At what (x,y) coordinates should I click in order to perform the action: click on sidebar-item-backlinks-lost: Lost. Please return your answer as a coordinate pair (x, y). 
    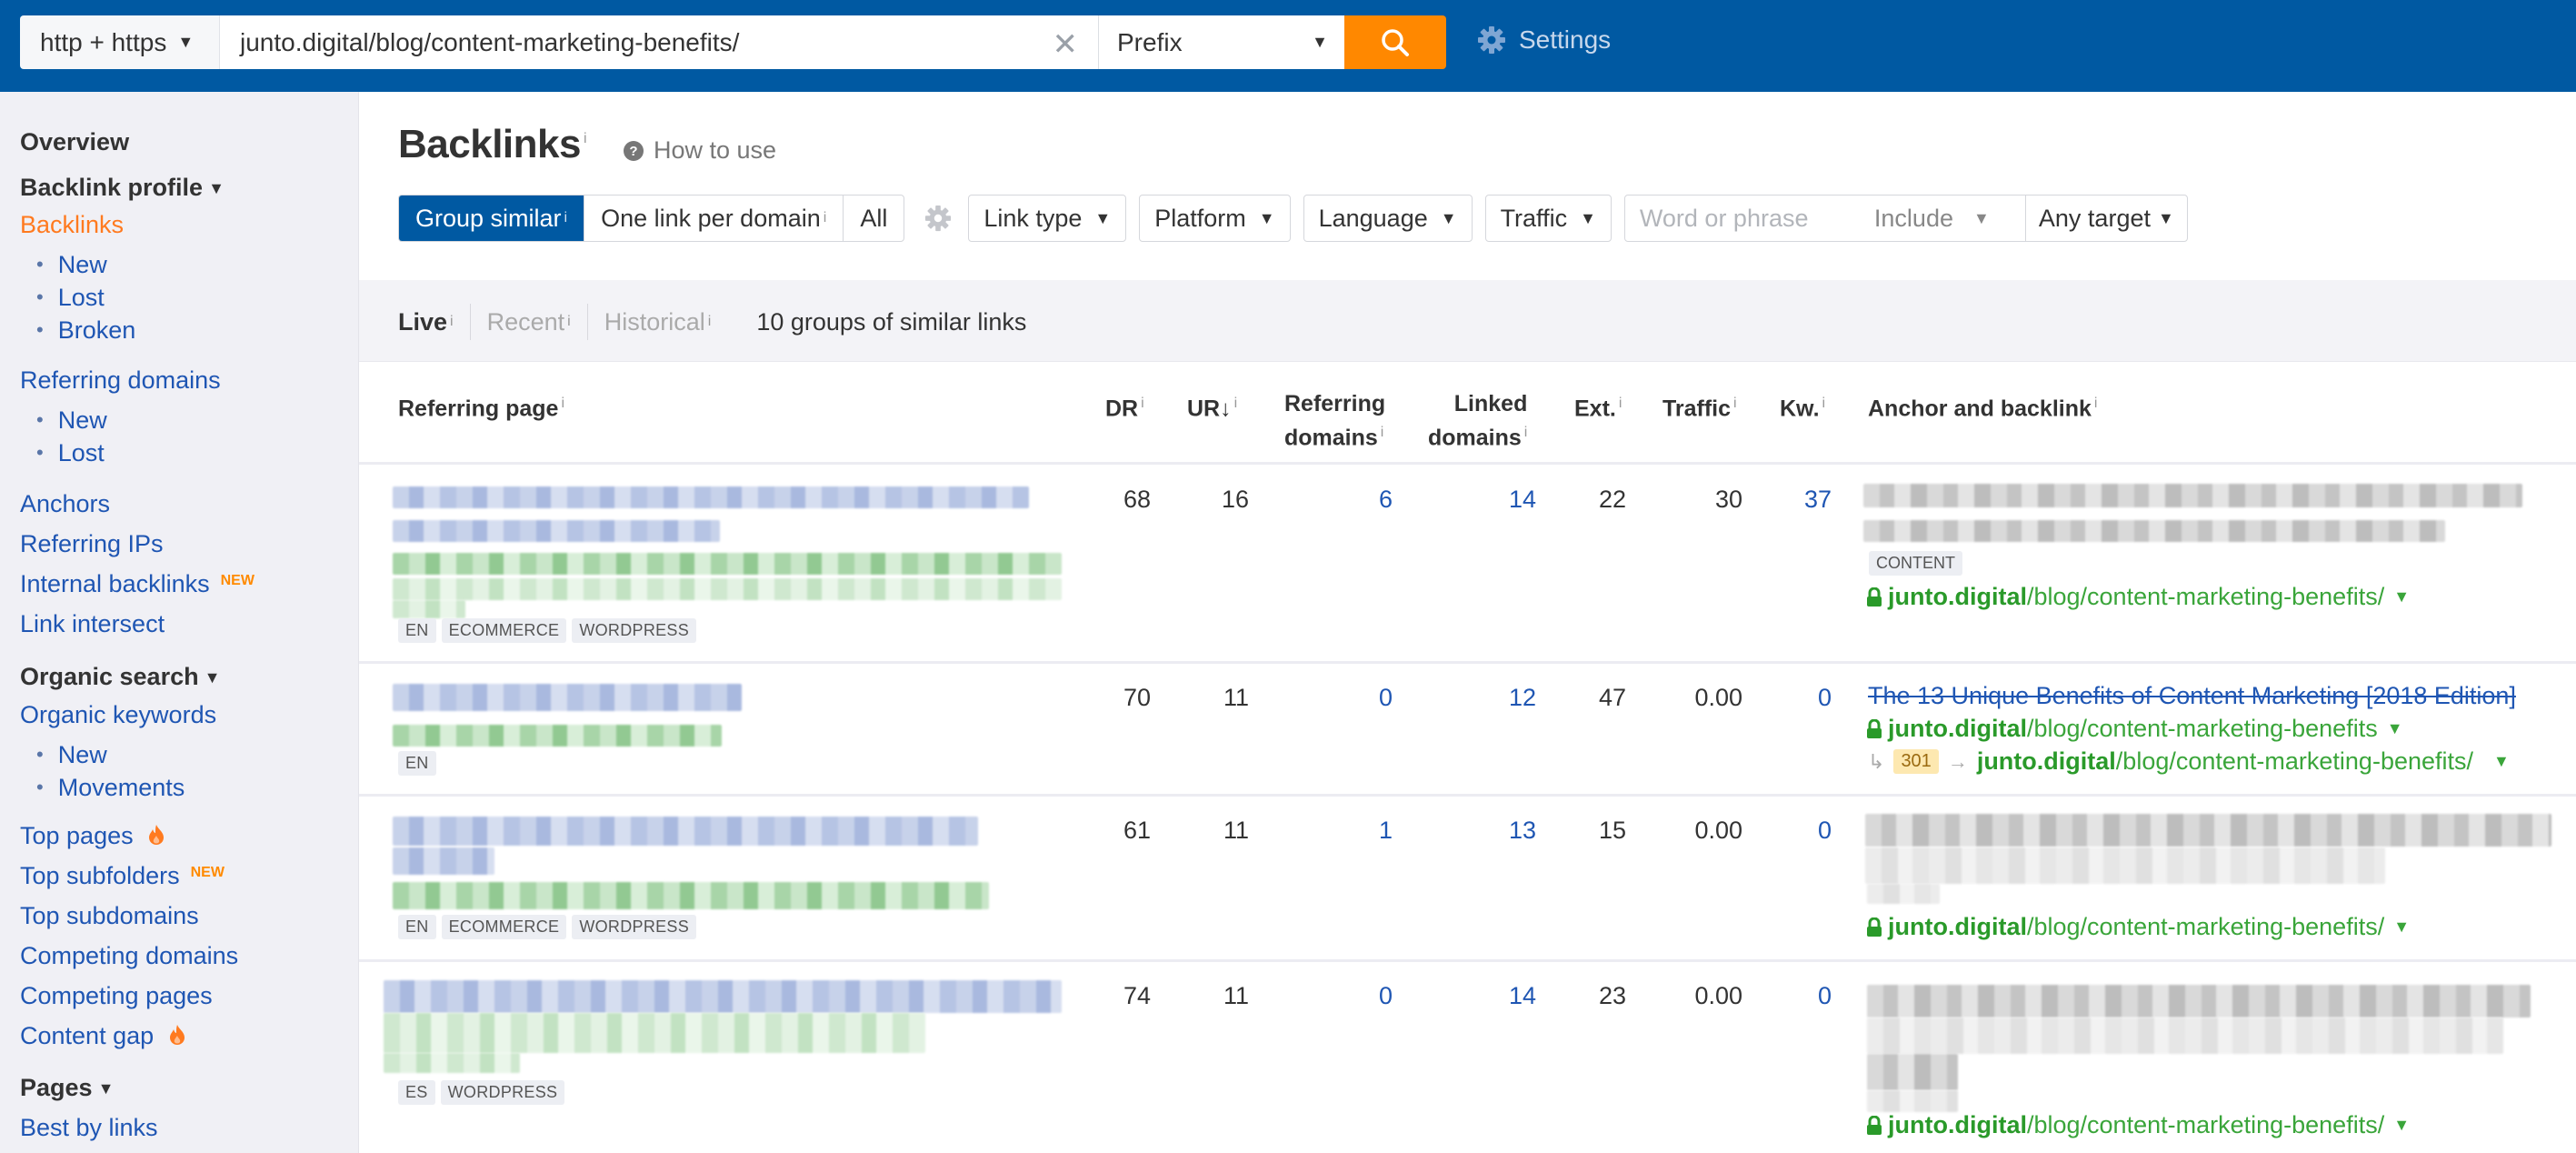
    Looking at the image, I should click on (70, 298).